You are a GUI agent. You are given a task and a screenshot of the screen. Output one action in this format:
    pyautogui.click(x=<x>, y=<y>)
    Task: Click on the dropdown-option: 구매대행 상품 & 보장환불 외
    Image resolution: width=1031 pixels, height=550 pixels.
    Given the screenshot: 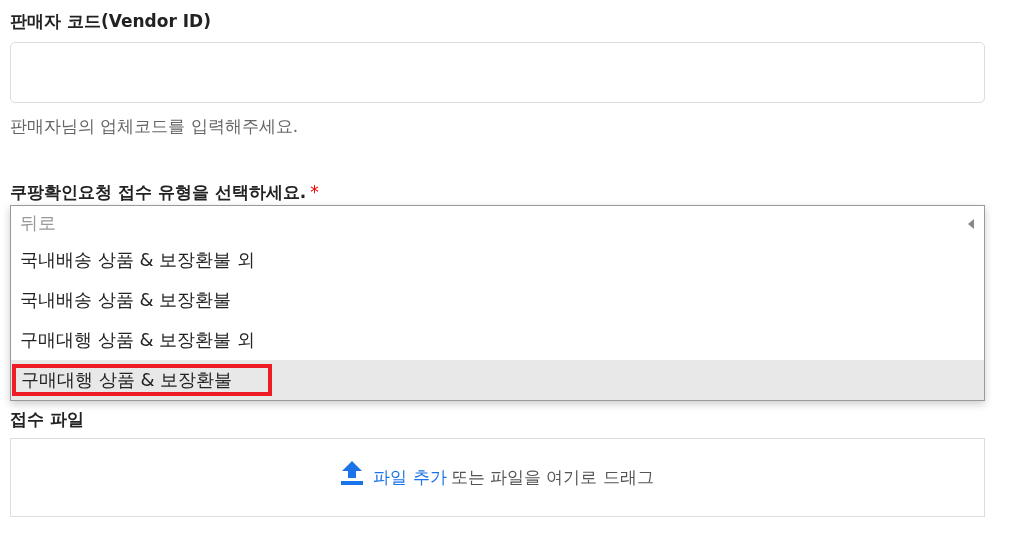 What is the action you would take?
    pyautogui.click(x=497, y=340)
    